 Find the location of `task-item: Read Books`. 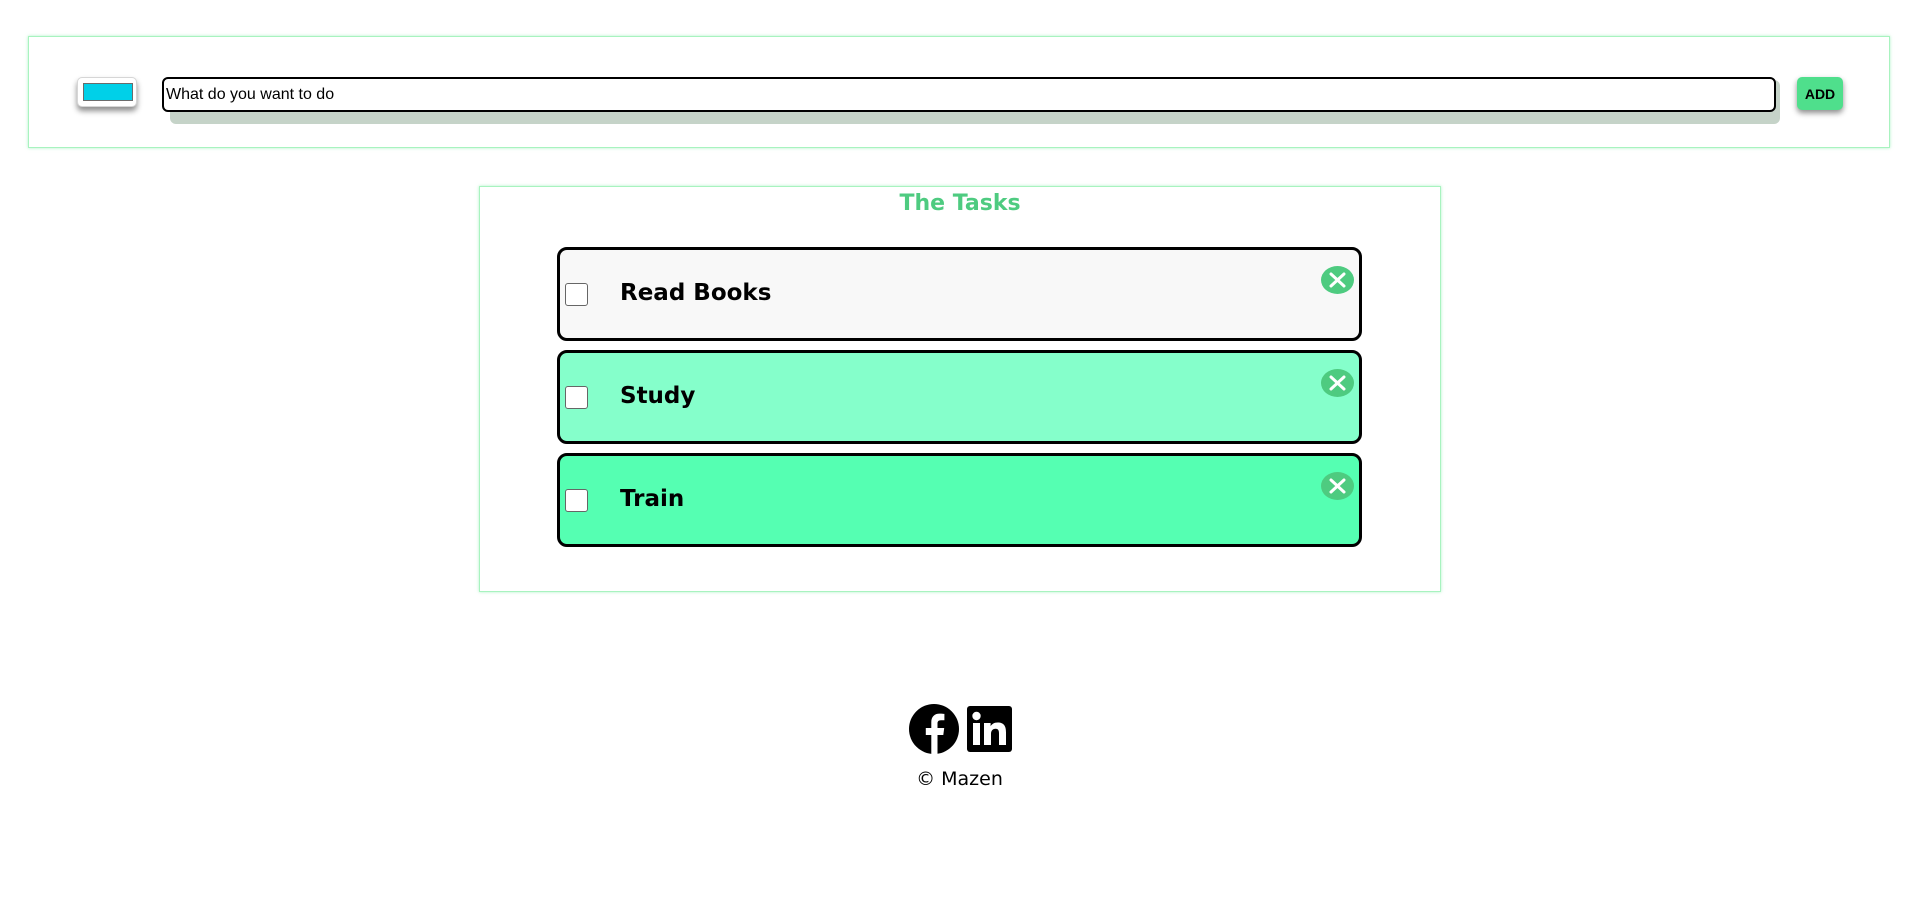

task-item: Read Books is located at coordinates (959, 294).